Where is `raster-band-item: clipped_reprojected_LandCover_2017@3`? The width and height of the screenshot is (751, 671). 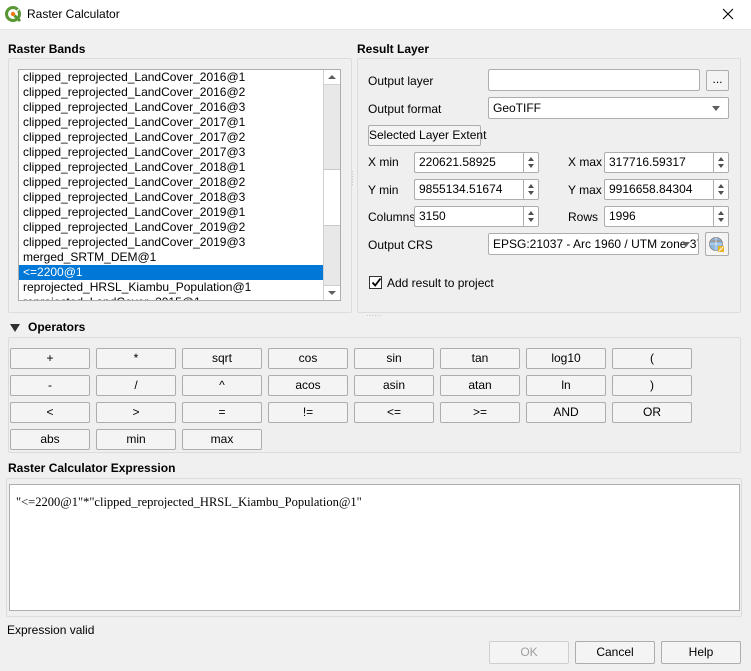 raster-band-item: clipped_reprojected_LandCover_2017@3 is located at coordinates (171, 152).